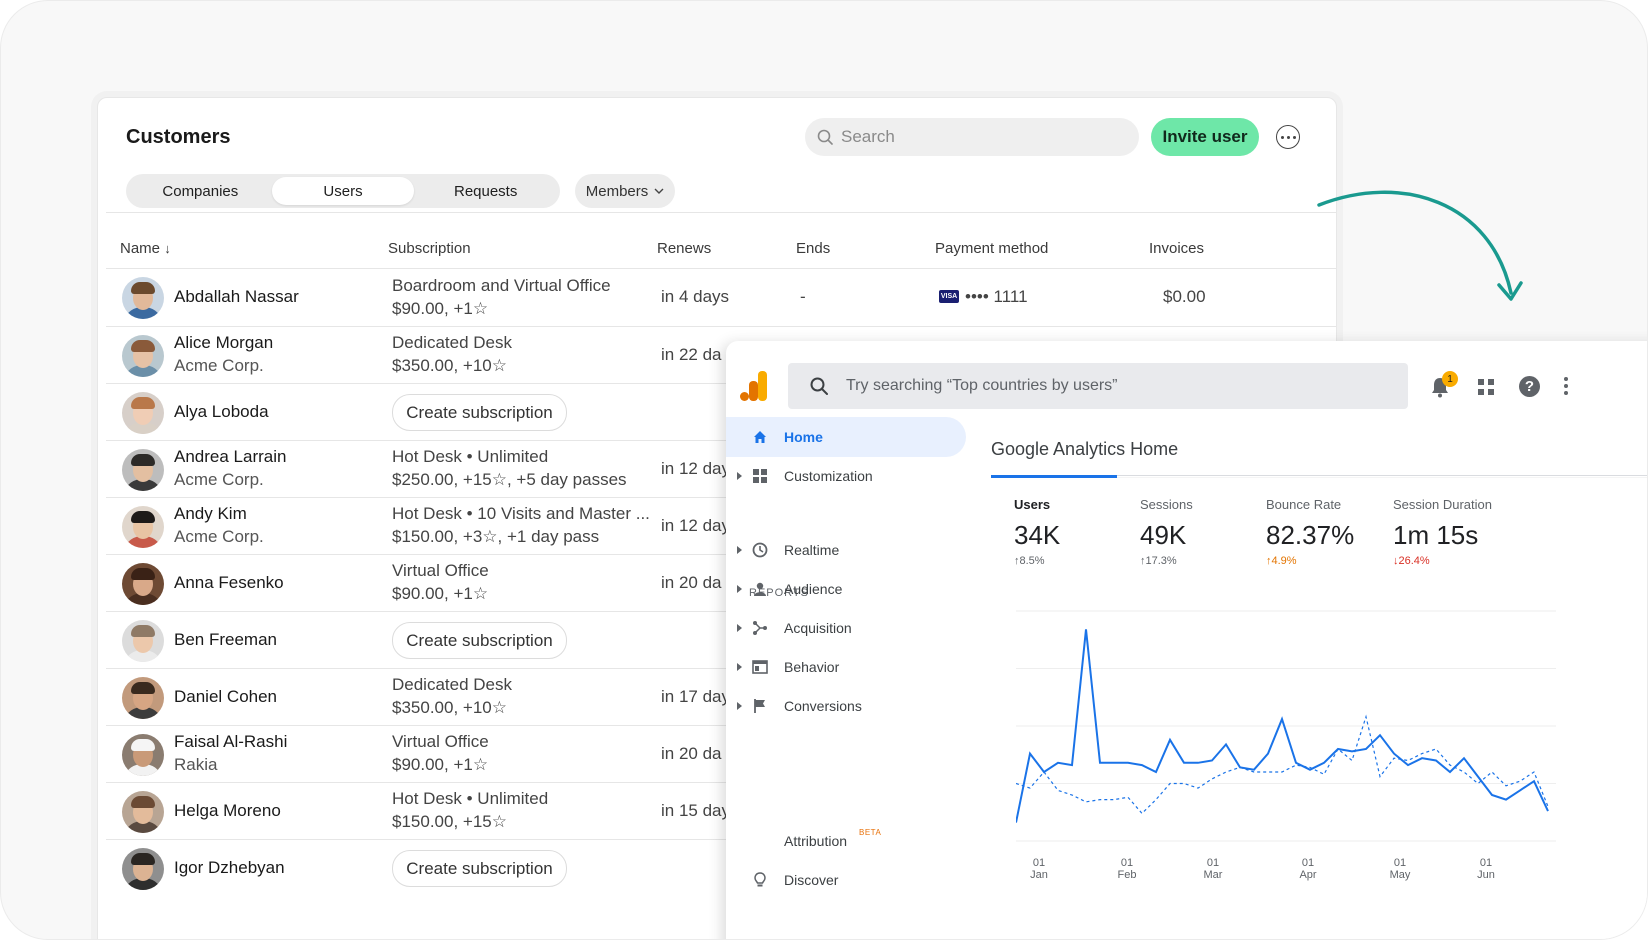 The width and height of the screenshot is (1648, 940). Describe the element at coordinates (1029, 561) in the screenshot. I see `metric-delta: ↑8.5%` at that location.